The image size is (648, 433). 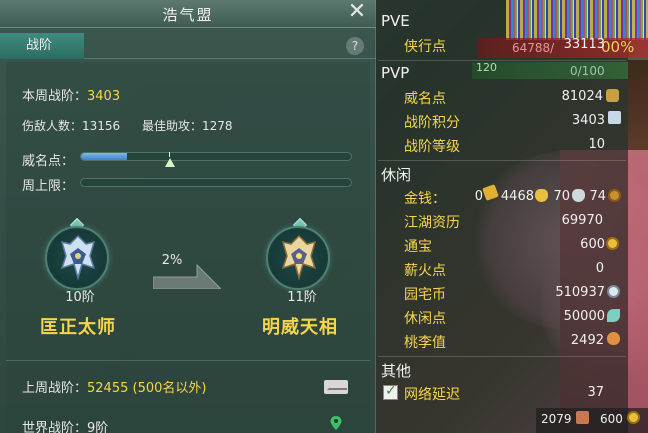 What do you see at coordinates (78, 327) in the screenshot?
I see `current-rank-title: 匡正太师` at bounding box center [78, 327].